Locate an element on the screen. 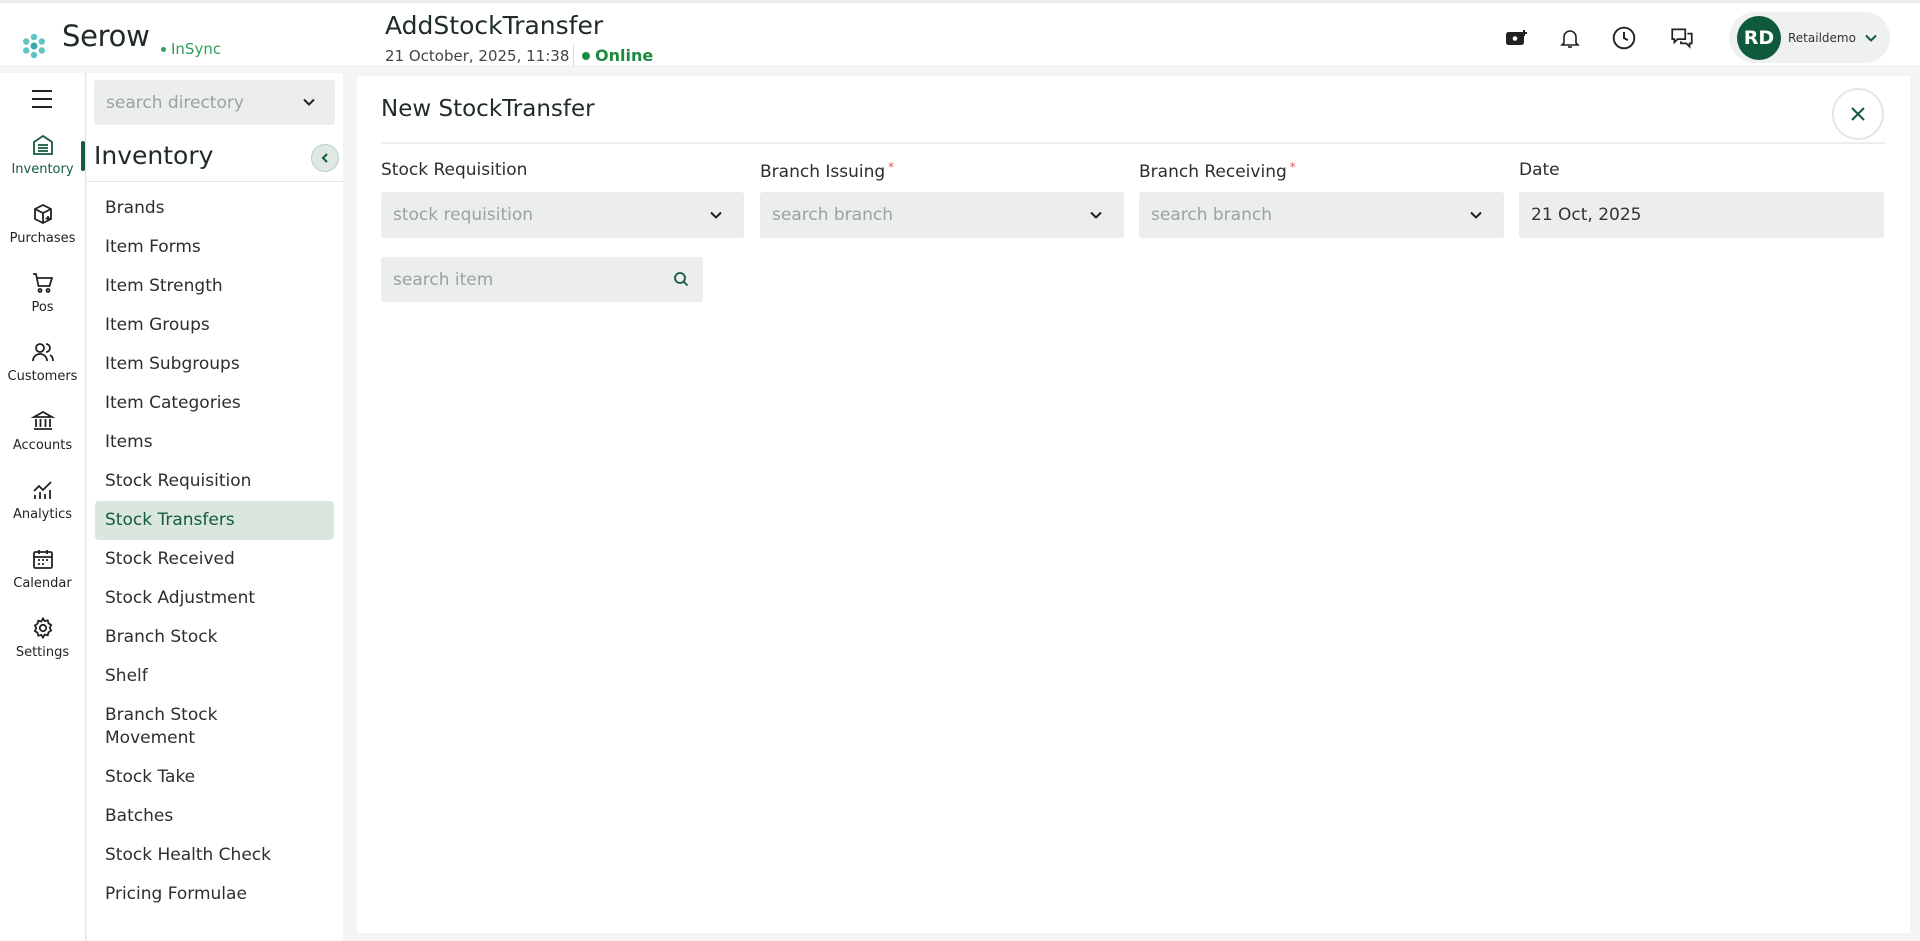 The width and height of the screenshot is (1920, 941). collapse-sidebar-button is located at coordinates (325, 158).